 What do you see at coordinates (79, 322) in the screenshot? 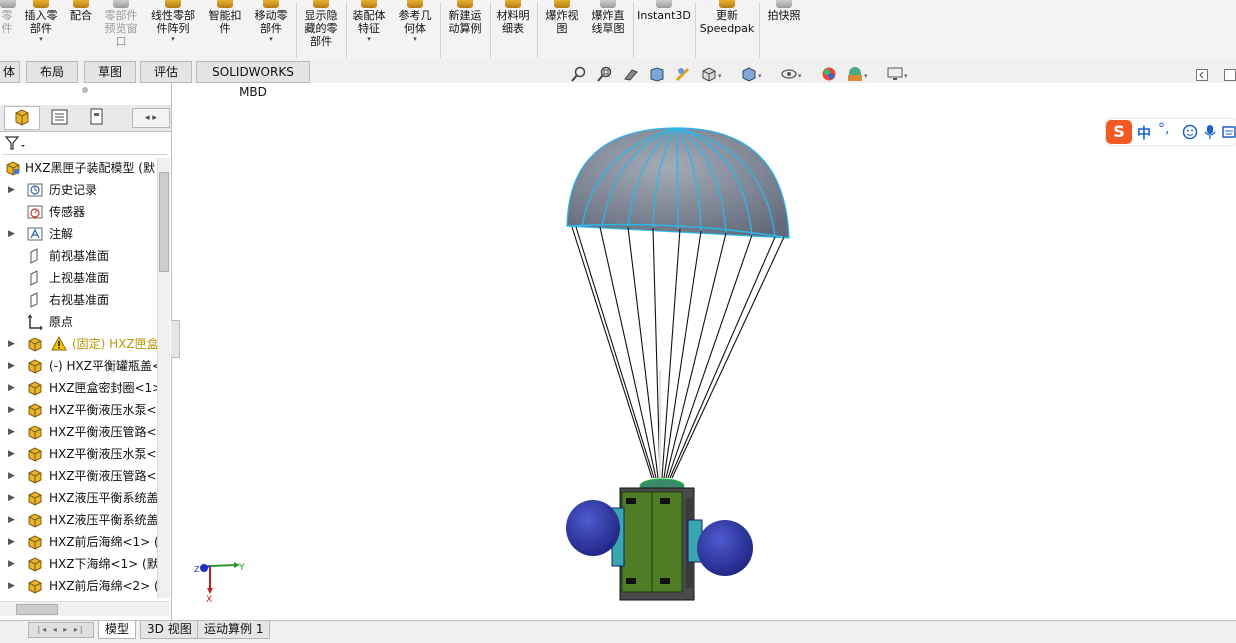
I see `tree-item-origin: 原点` at bounding box center [79, 322].